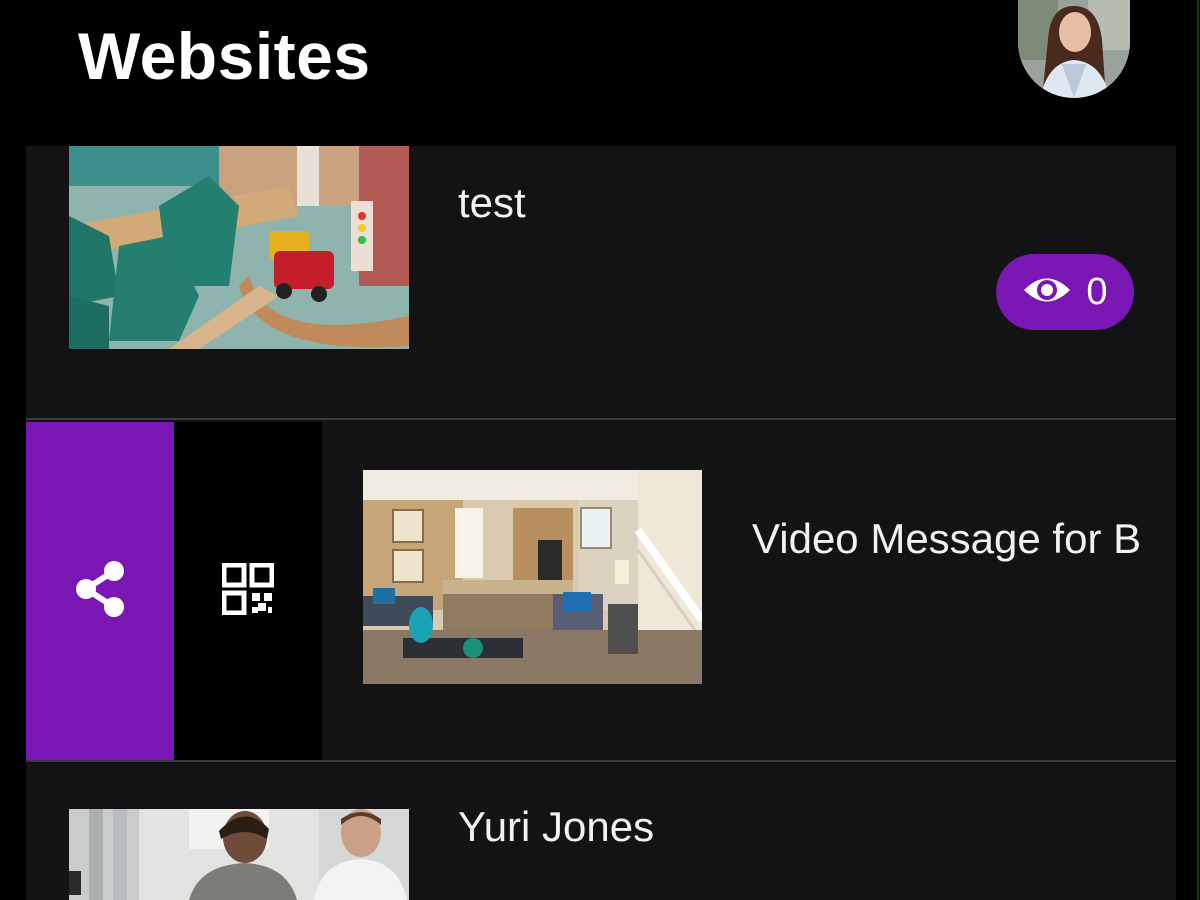 This screenshot has width=1200, height=900. Describe the element at coordinates (492, 202) in the screenshot. I see `website-title: test` at that location.